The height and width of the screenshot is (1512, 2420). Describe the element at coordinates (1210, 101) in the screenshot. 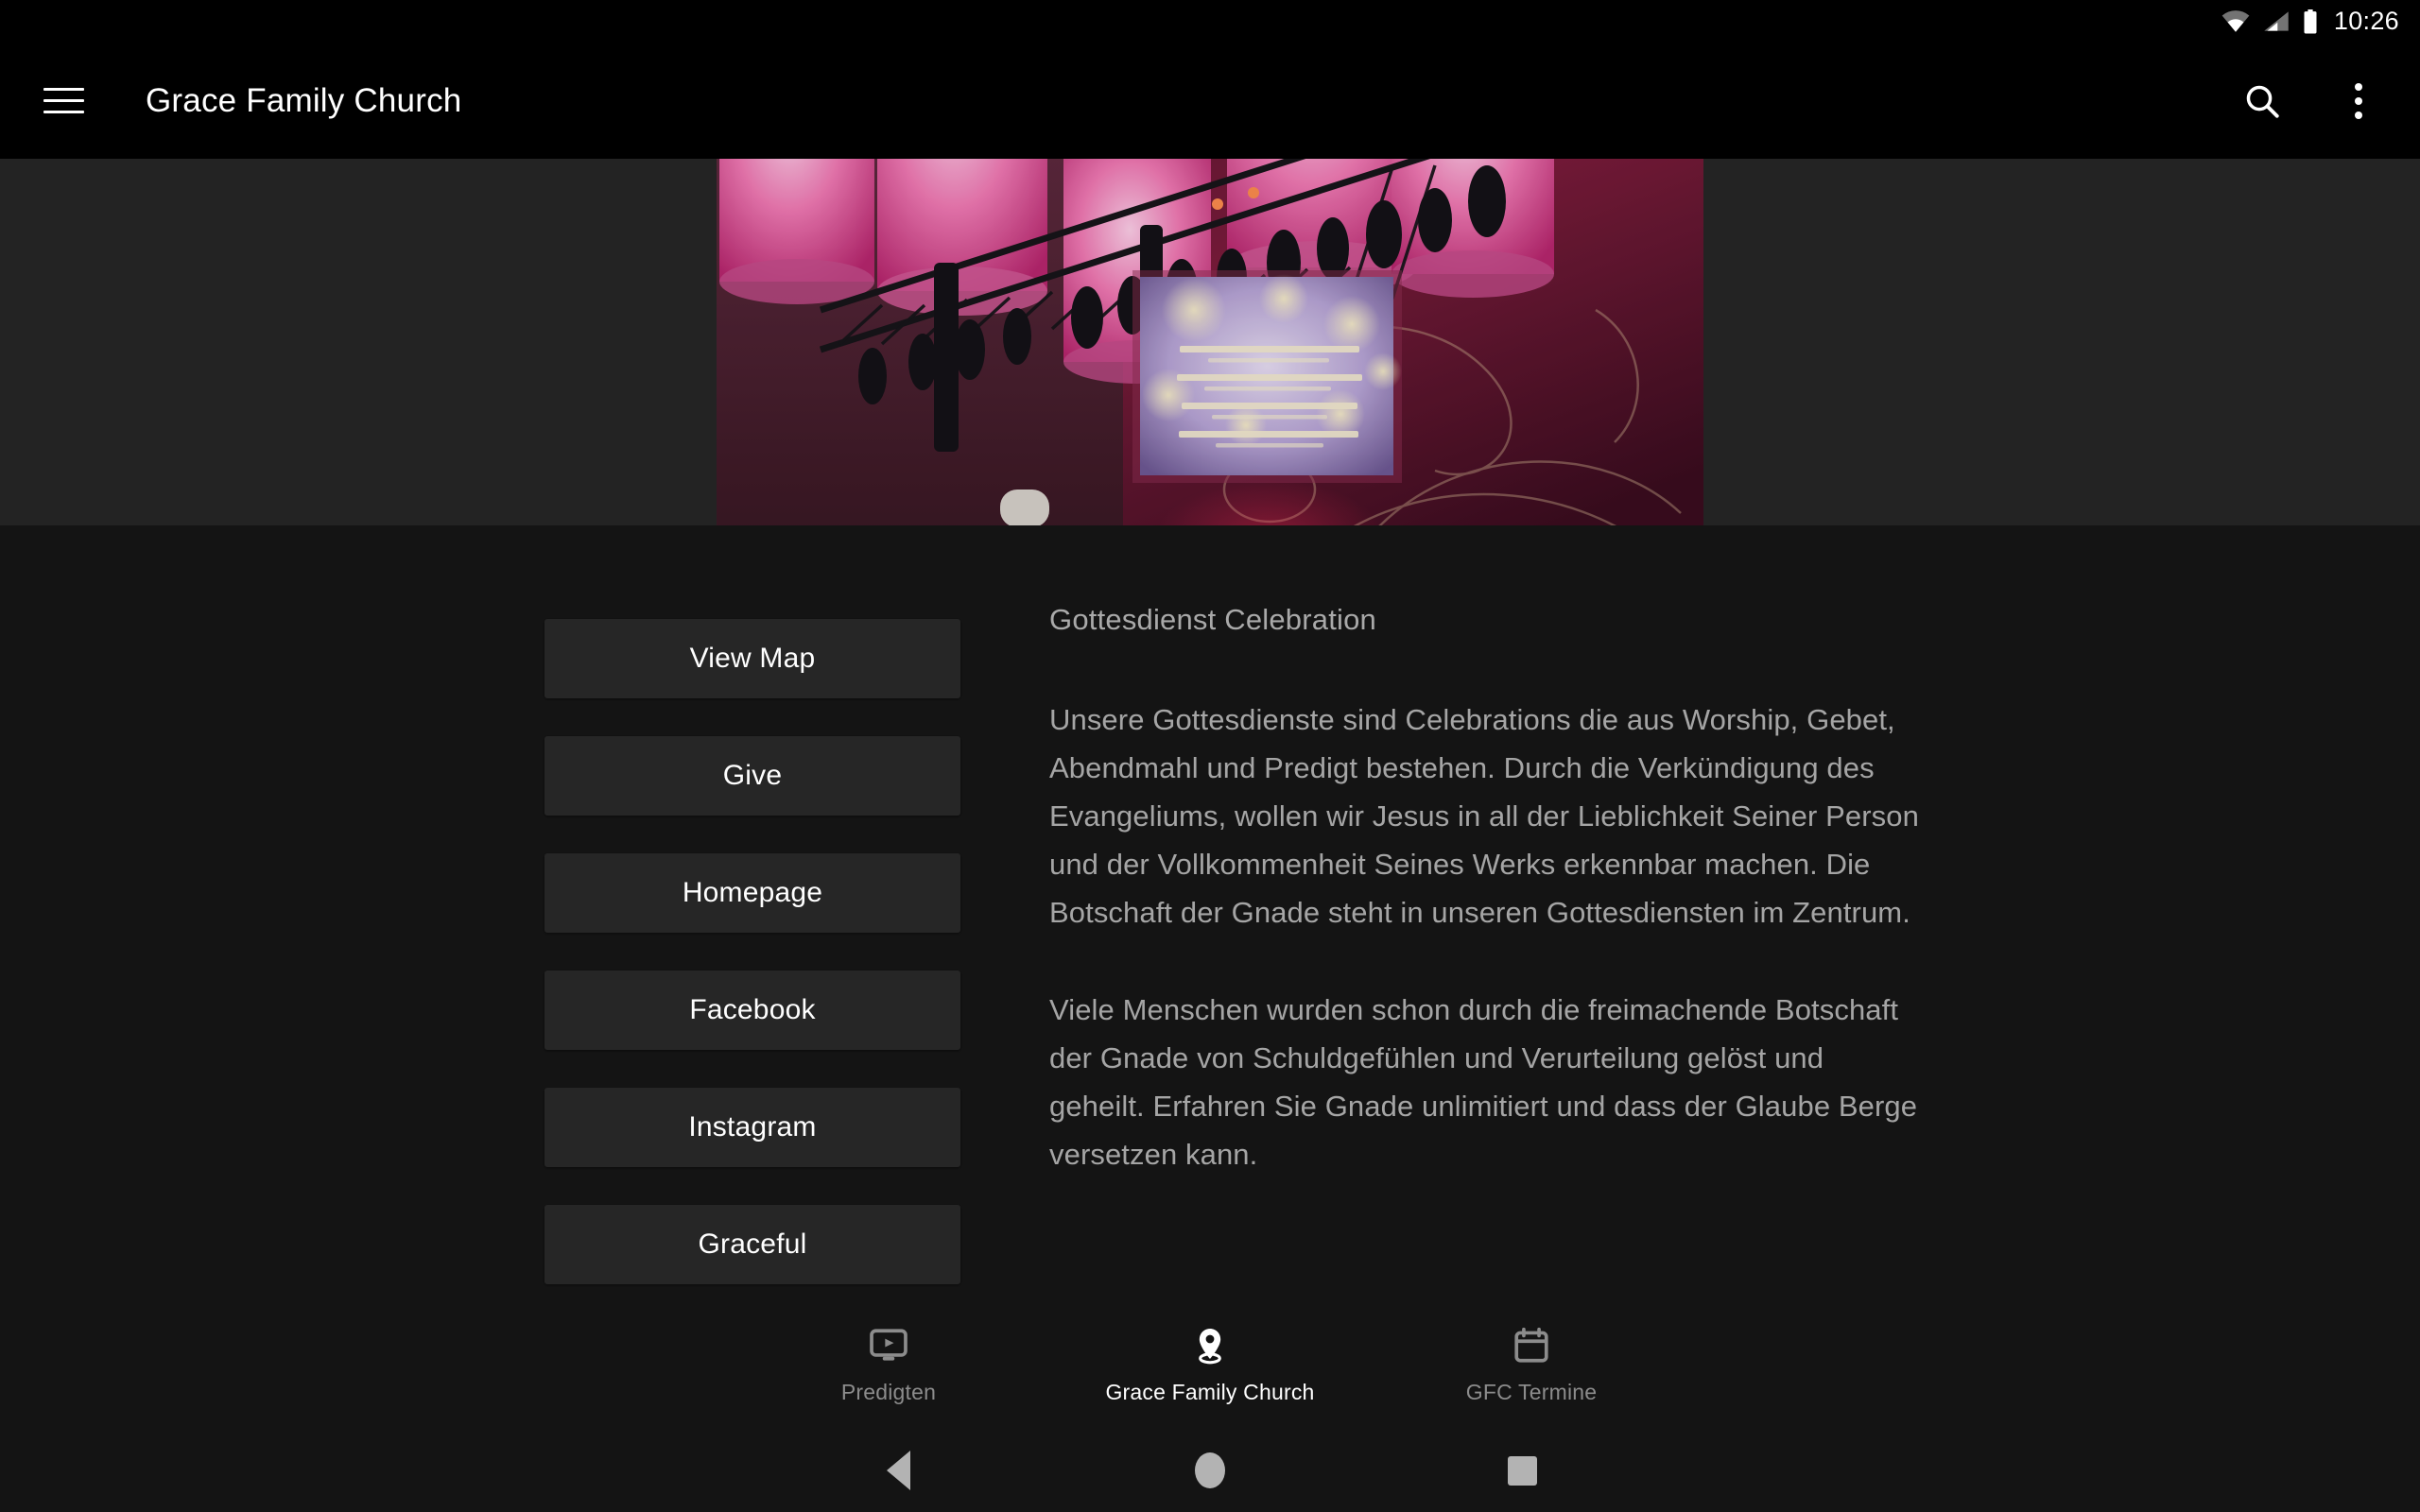

I see `app-toolbar: Grace Family Church` at that location.